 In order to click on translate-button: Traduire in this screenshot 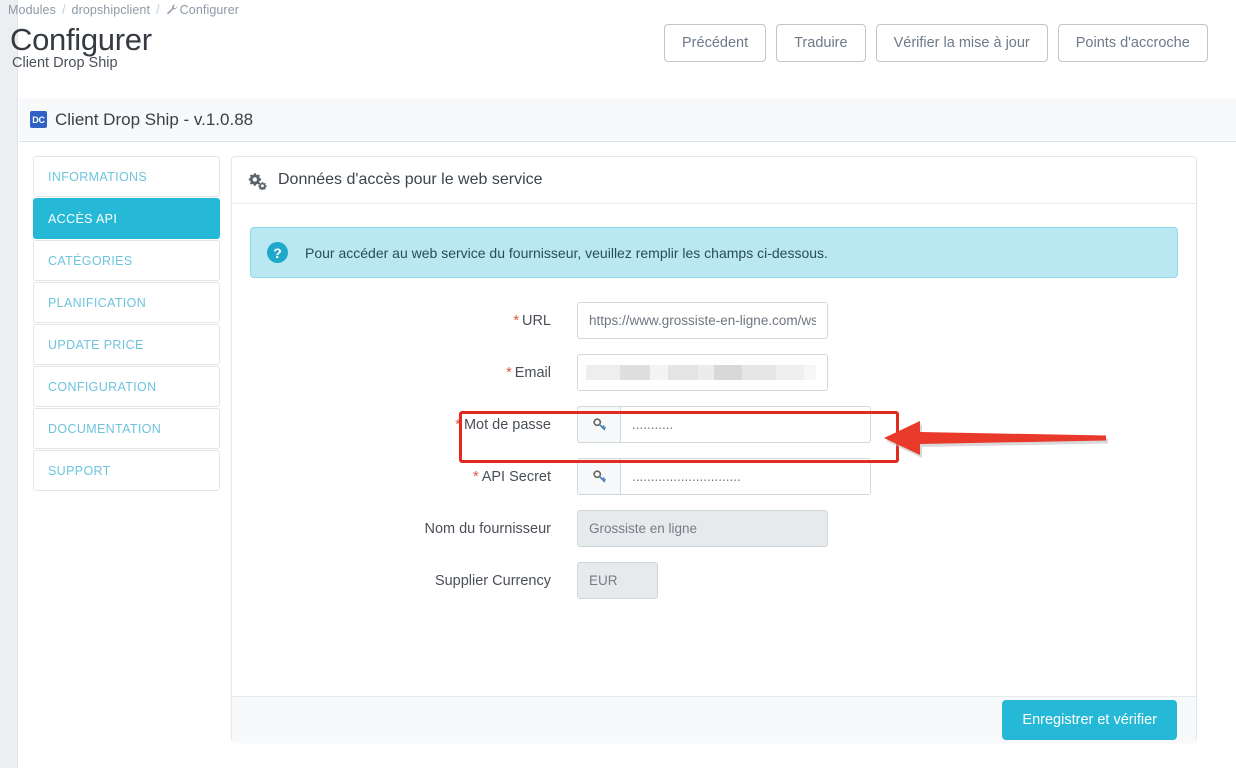, I will do `click(821, 43)`.